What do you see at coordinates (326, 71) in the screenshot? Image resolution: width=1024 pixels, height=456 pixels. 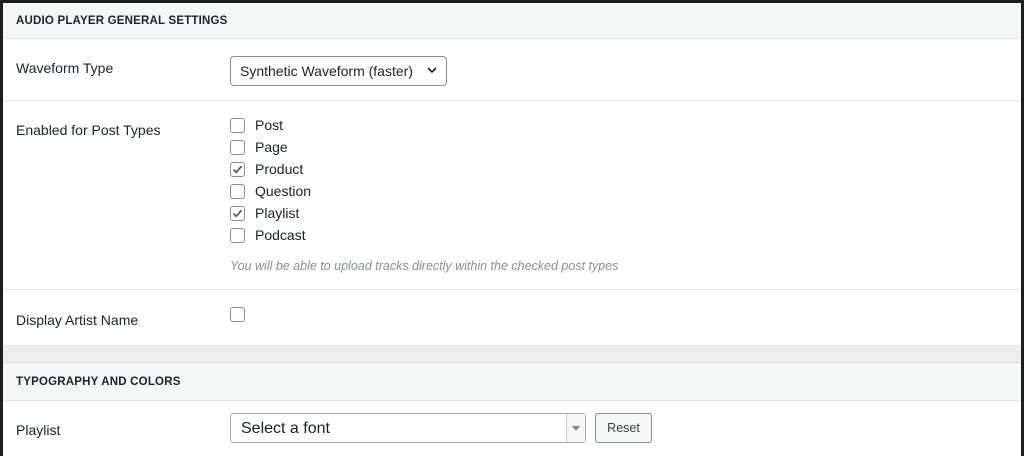 I see `waveform-type-value: Synthetic Waveform (faster)` at bounding box center [326, 71].